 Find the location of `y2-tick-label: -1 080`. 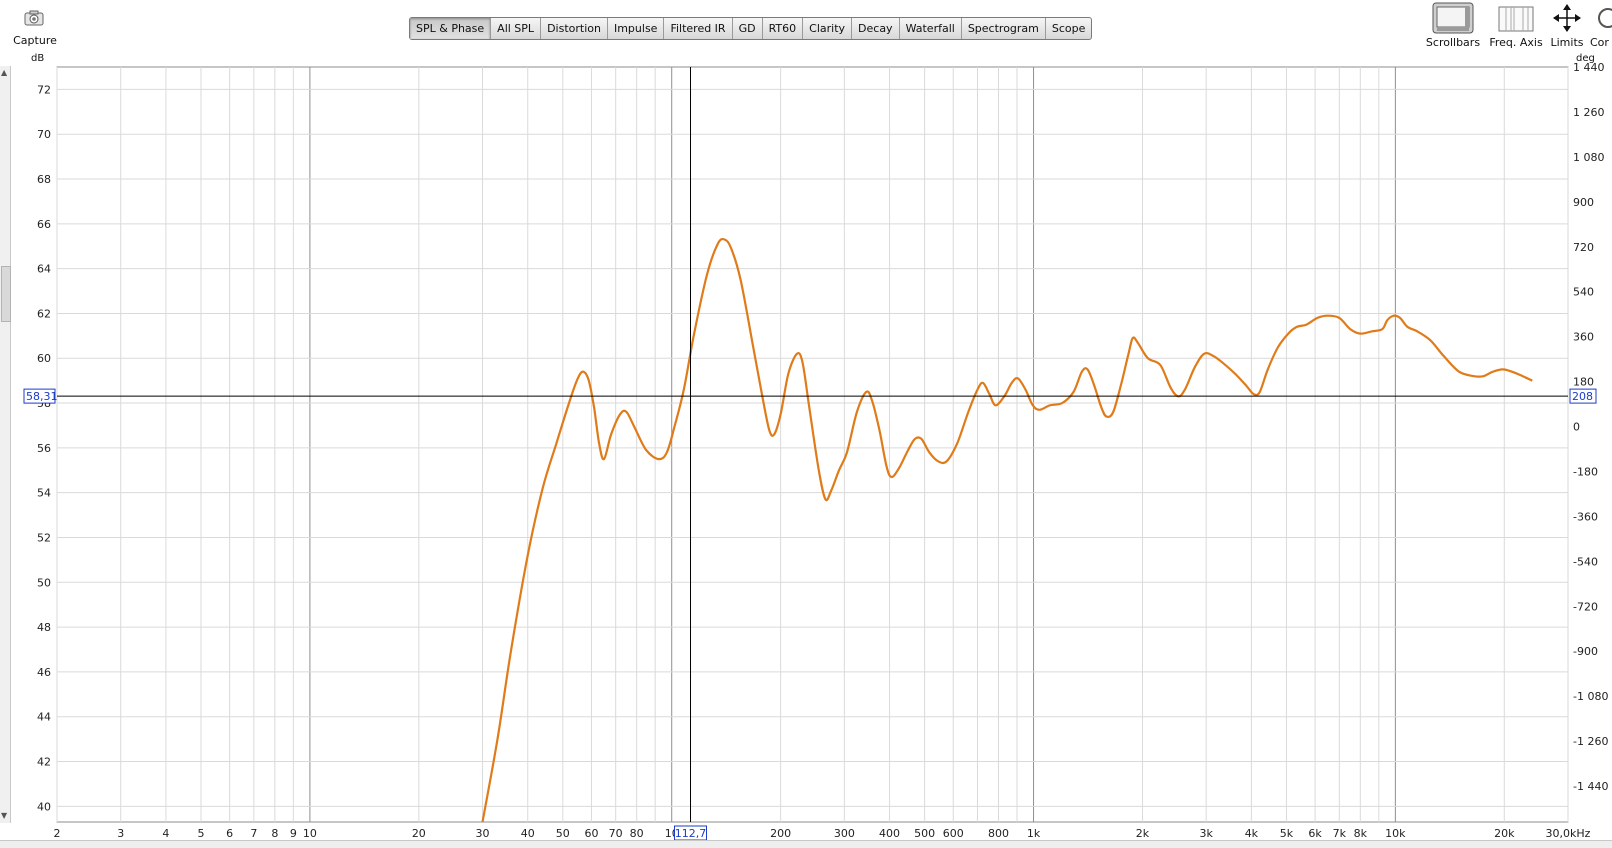

y2-tick-label: -1 080 is located at coordinates (1590, 696).